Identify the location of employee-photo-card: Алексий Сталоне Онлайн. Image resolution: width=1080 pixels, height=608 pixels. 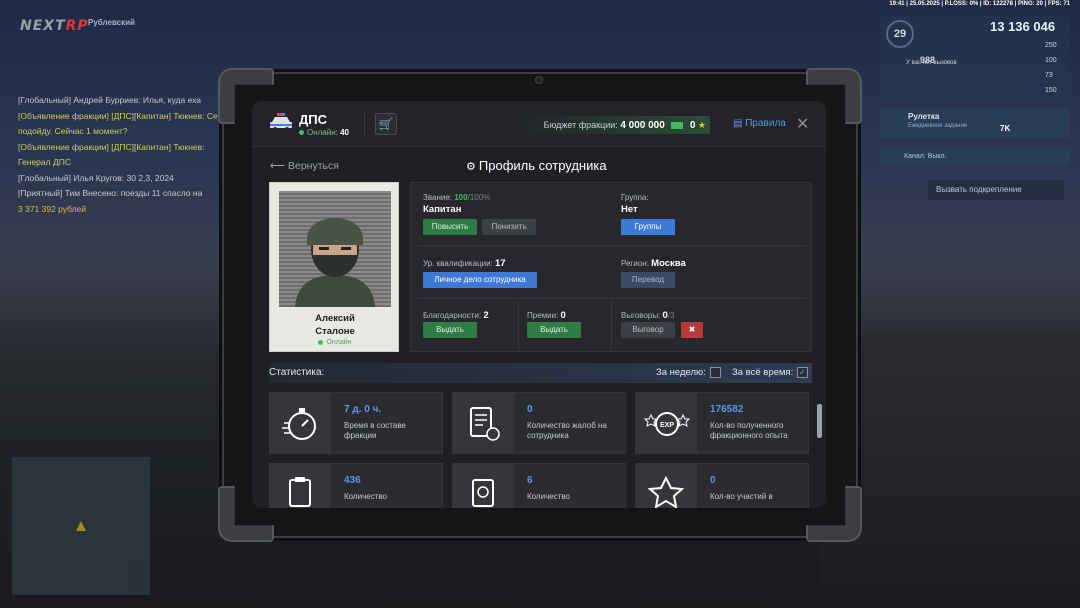
(334, 267).